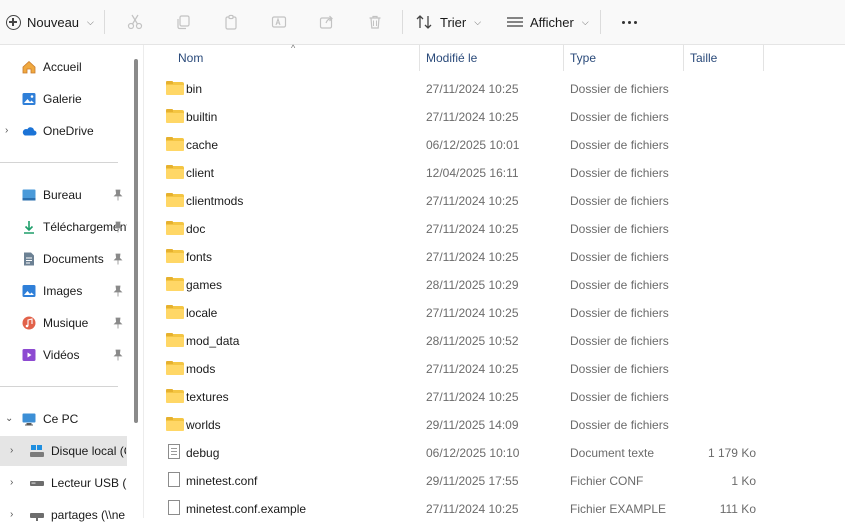 This screenshot has height=530, width=845. I want to click on file-name: cache, so click(202, 145).